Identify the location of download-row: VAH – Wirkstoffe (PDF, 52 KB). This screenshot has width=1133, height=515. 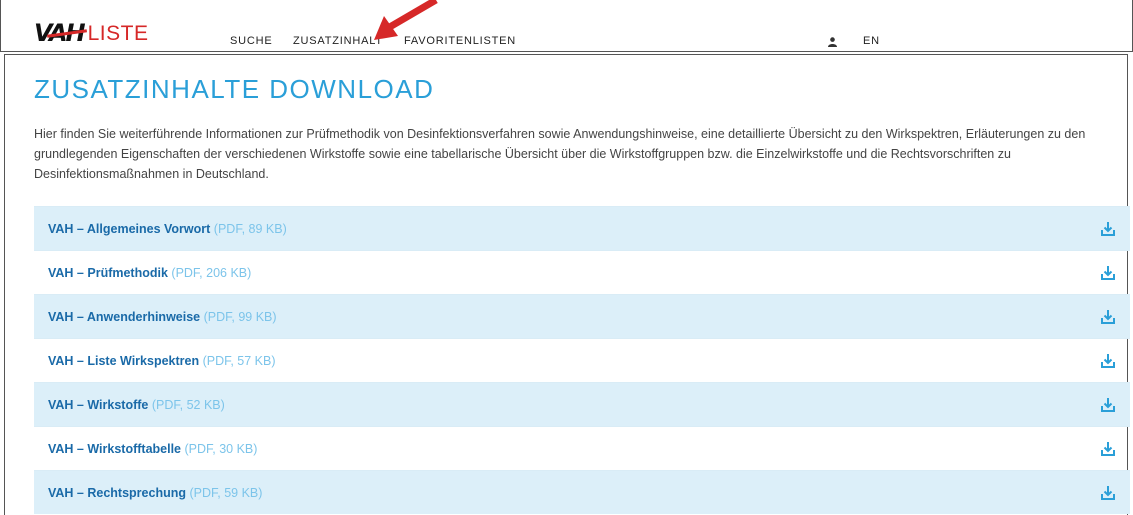
(582, 404).